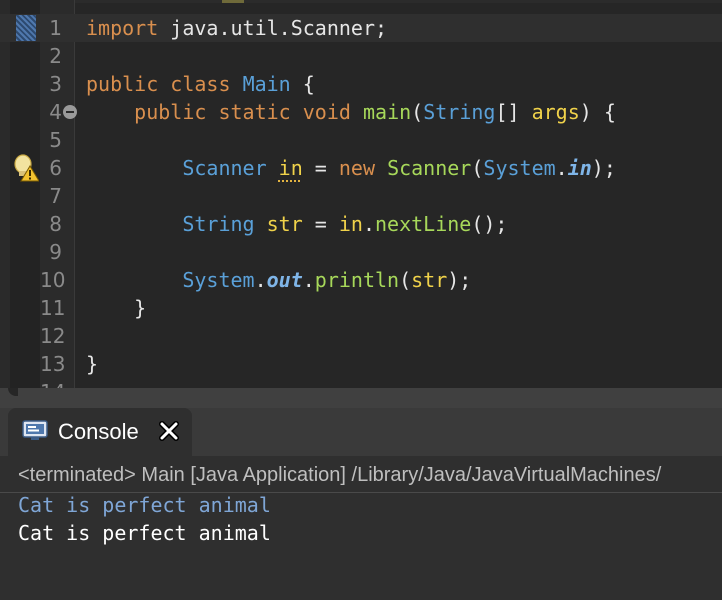 Image resolution: width=722 pixels, height=600 pixels. What do you see at coordinates (13, 392) in the screenshot?
I see `separator-notch` at bounding box center [13, 392].